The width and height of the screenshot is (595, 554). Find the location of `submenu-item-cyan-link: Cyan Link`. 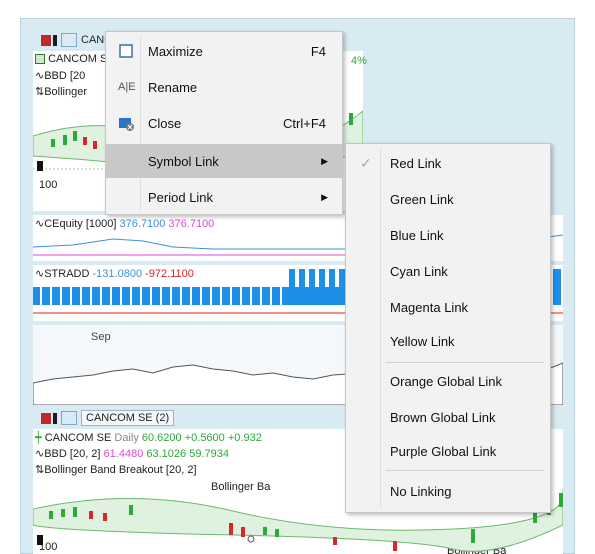

submenu-item-cyan-link: Cyan Link is located at coordinates (448, 271).